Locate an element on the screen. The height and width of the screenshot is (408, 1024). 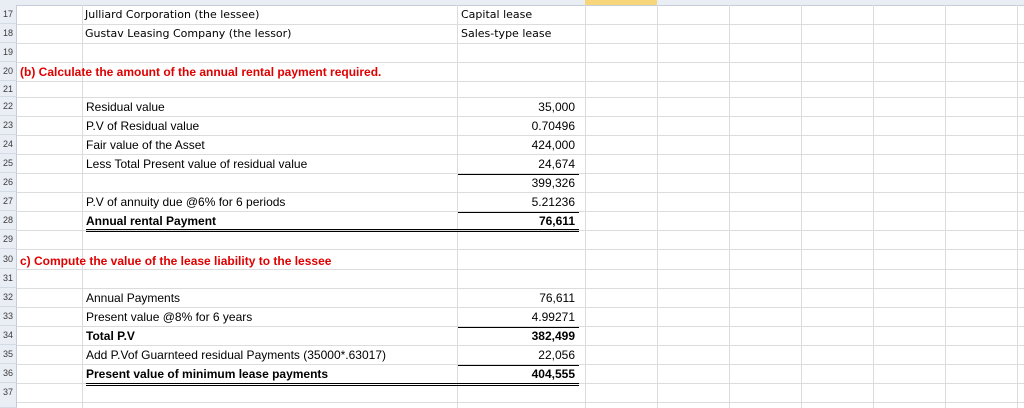
underline-subtotal is located at coordinates (518, 174).